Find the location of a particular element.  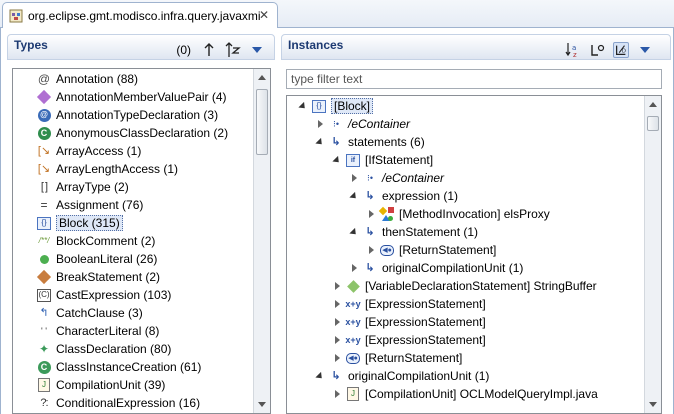

type-list-item: [↘ ArrayLengthAccess (1) is located at coordinates (107, 169).